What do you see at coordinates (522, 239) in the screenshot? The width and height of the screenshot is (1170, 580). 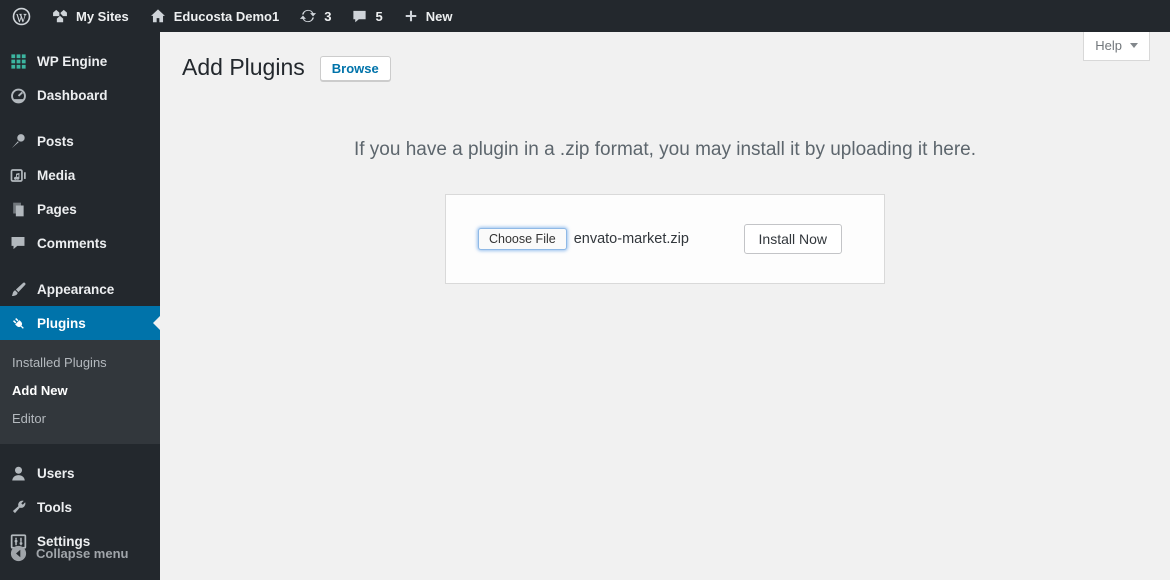 I see `choose-file-button: Choose File` at bounding box center [522, 239].